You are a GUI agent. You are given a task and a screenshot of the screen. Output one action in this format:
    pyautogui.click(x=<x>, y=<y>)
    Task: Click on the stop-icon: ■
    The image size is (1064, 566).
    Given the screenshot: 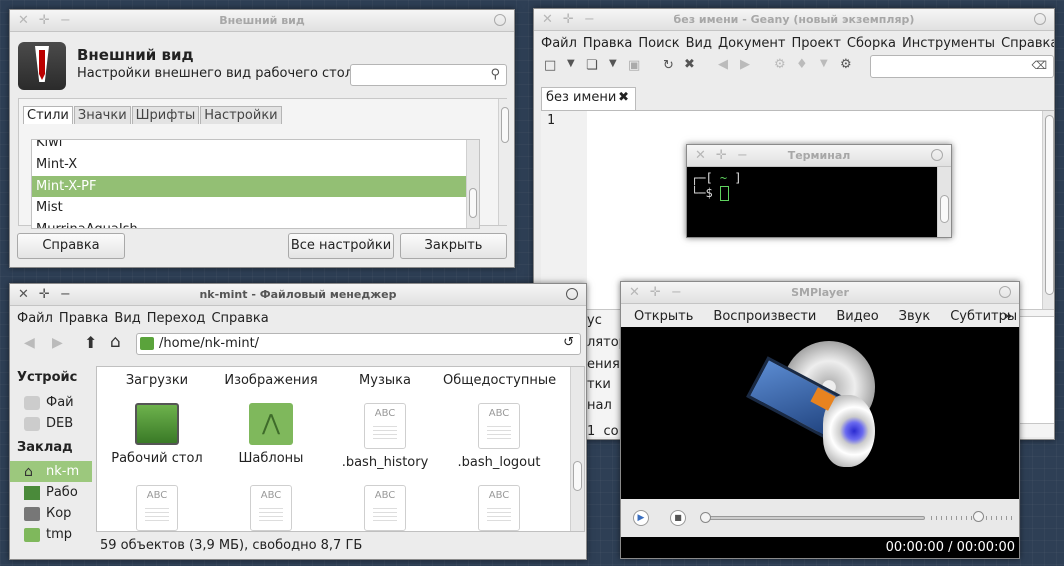 What is the action you would take?
    pyautogui.click(x=678, y=518)
    